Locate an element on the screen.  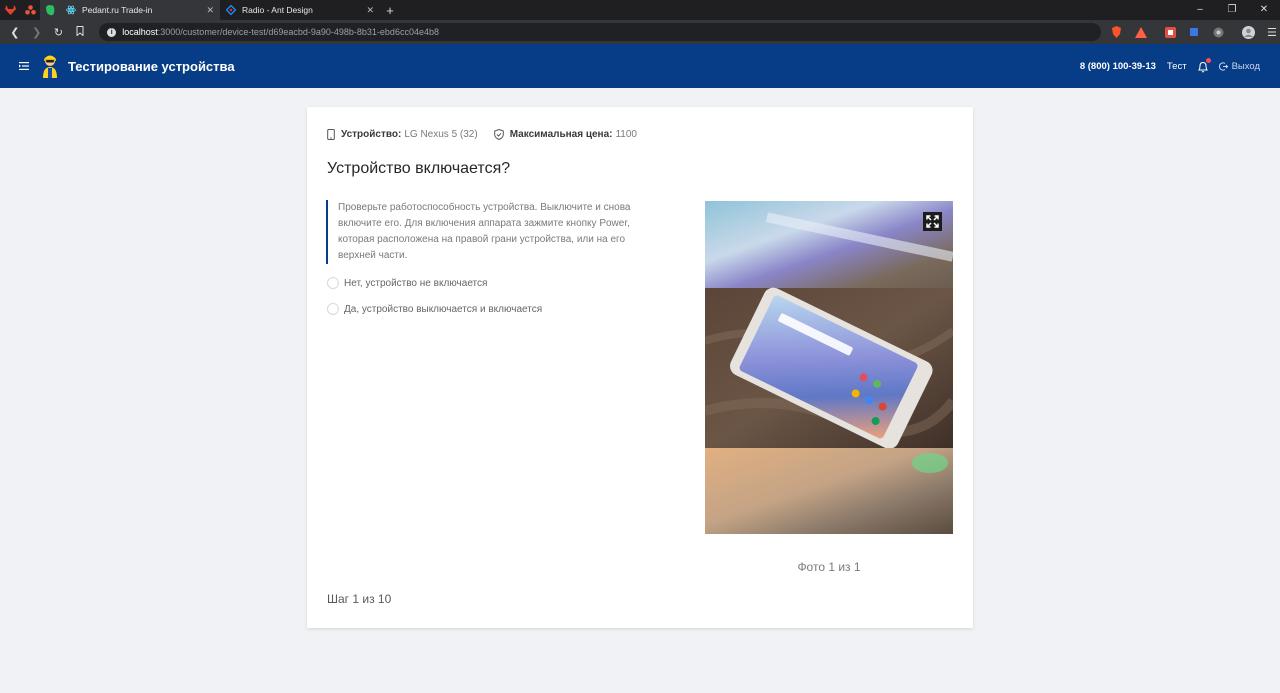
logout-icon is located at coordinates (1223, 66).